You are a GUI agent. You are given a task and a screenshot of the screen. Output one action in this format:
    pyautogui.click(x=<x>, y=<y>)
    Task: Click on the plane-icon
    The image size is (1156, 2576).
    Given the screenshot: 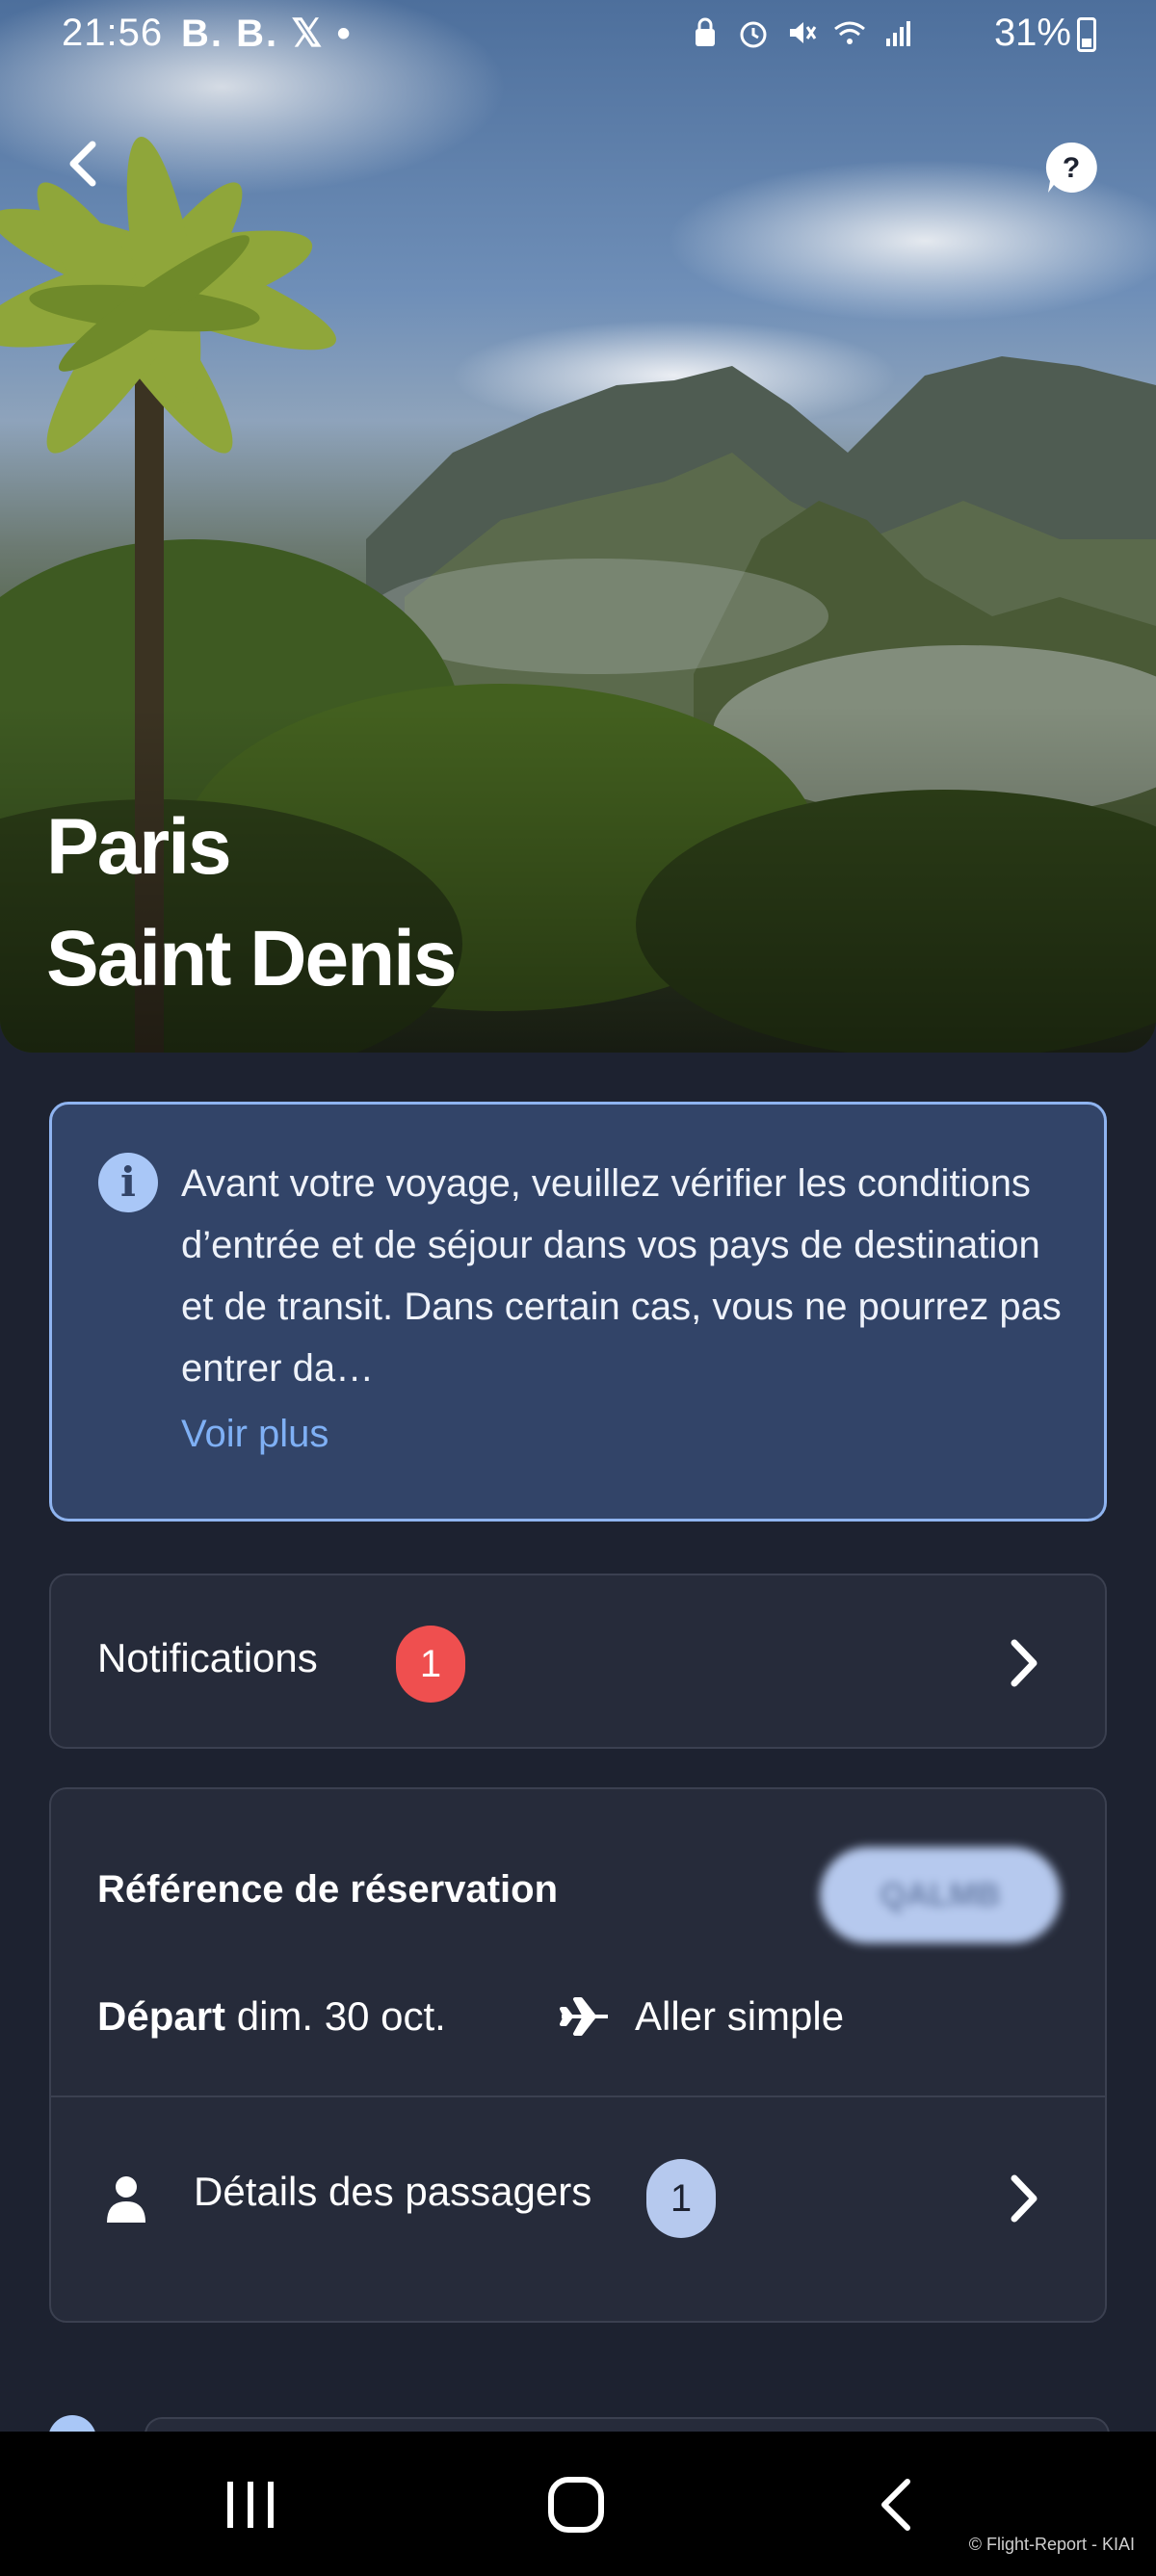 What is the action you would take?
    pyautogui.click(x=584, y=2016)
    